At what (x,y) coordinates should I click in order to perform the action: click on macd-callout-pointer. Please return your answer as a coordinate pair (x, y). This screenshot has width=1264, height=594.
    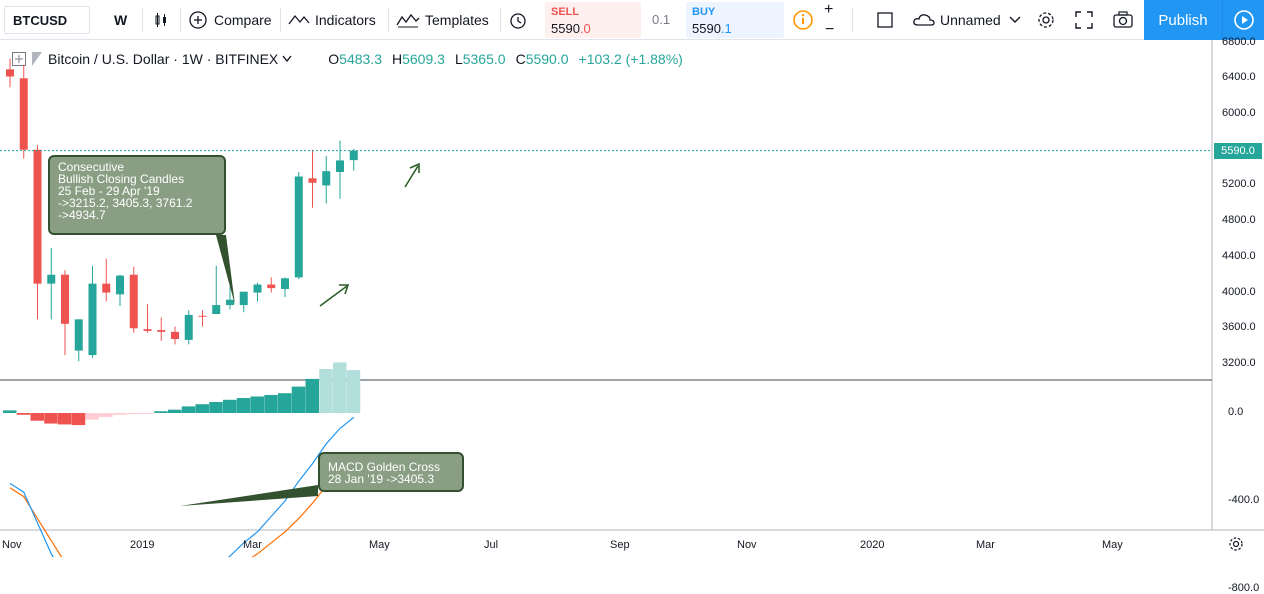
    Looking at the image, I should click on (249, 495).